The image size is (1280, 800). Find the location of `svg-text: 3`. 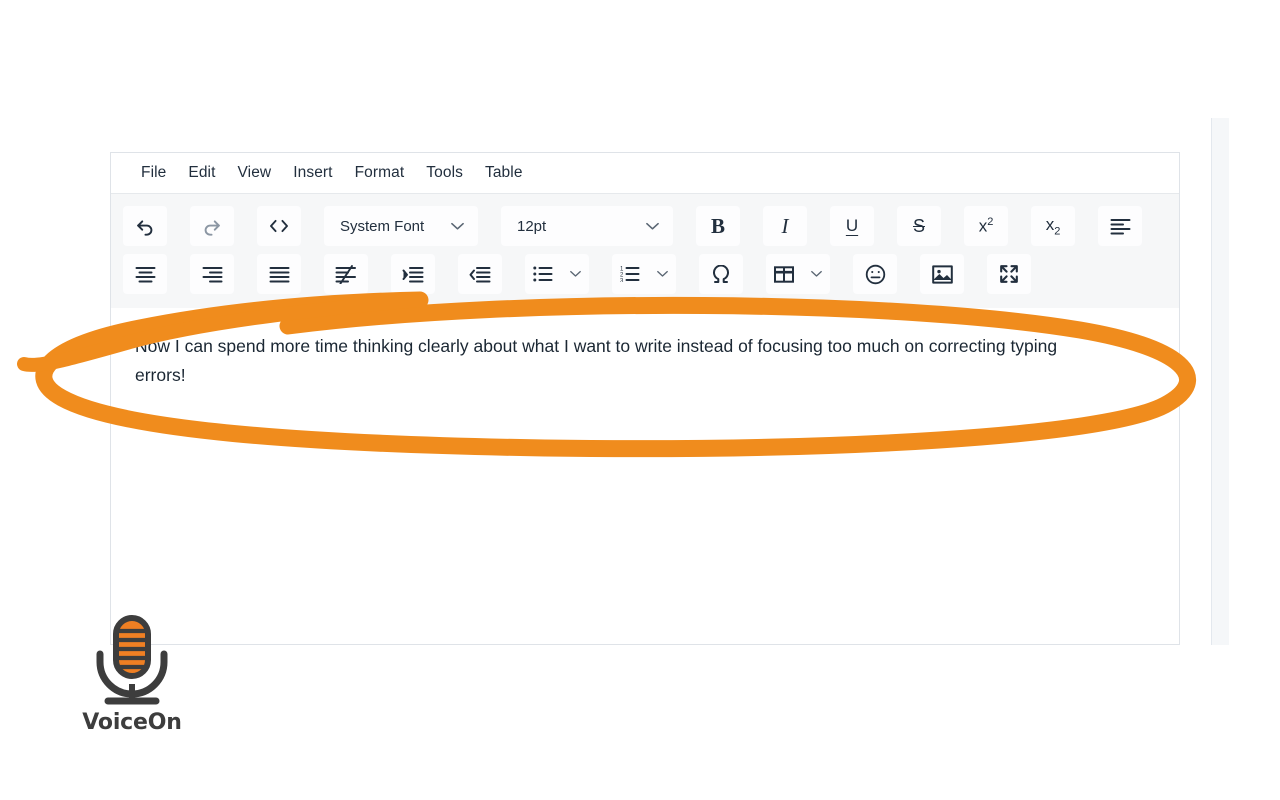

svg-text: 3 is located at coordinates (622, 280).